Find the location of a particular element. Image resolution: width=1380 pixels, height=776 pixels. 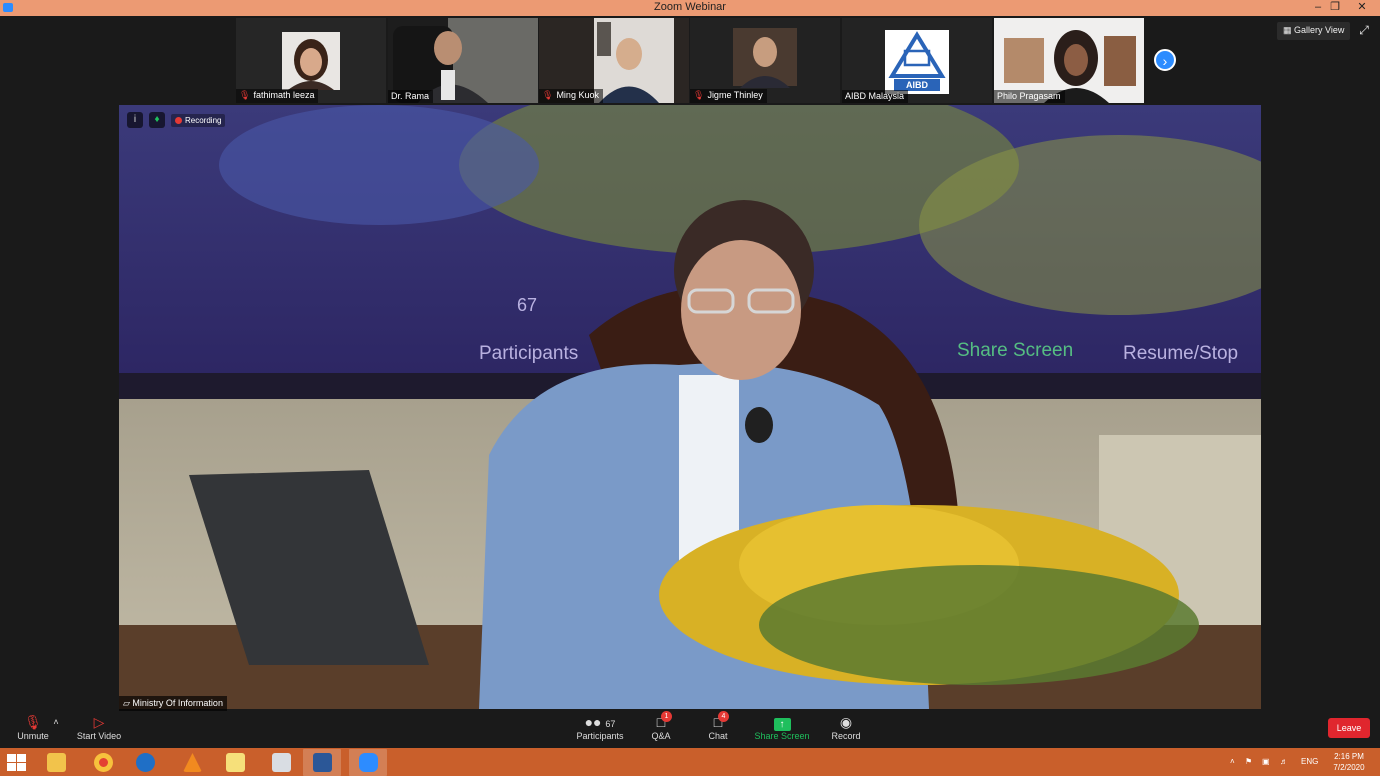

qa-label: Q&A is located at coordinates (661, 736).